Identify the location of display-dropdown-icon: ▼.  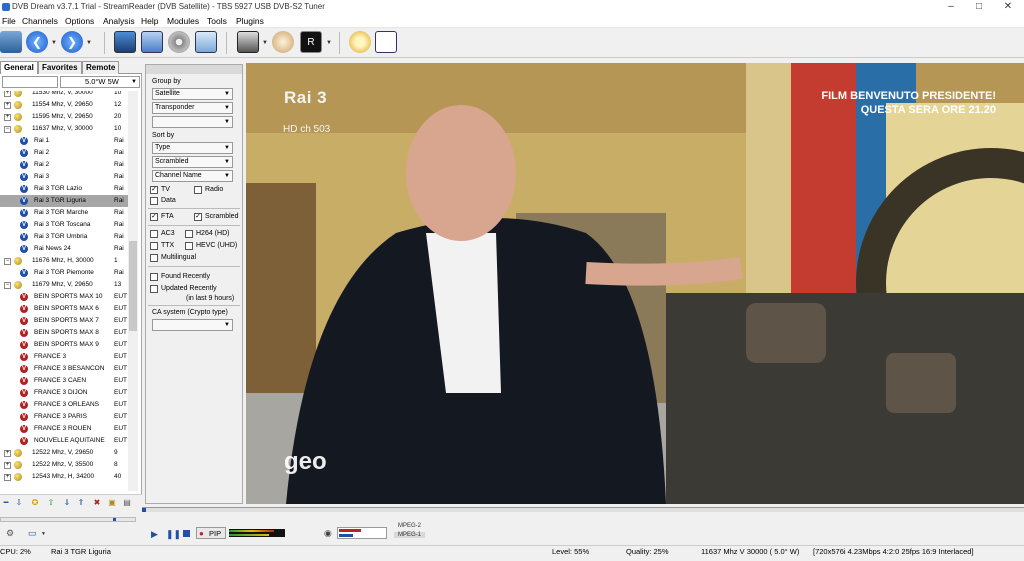
(43, 534).